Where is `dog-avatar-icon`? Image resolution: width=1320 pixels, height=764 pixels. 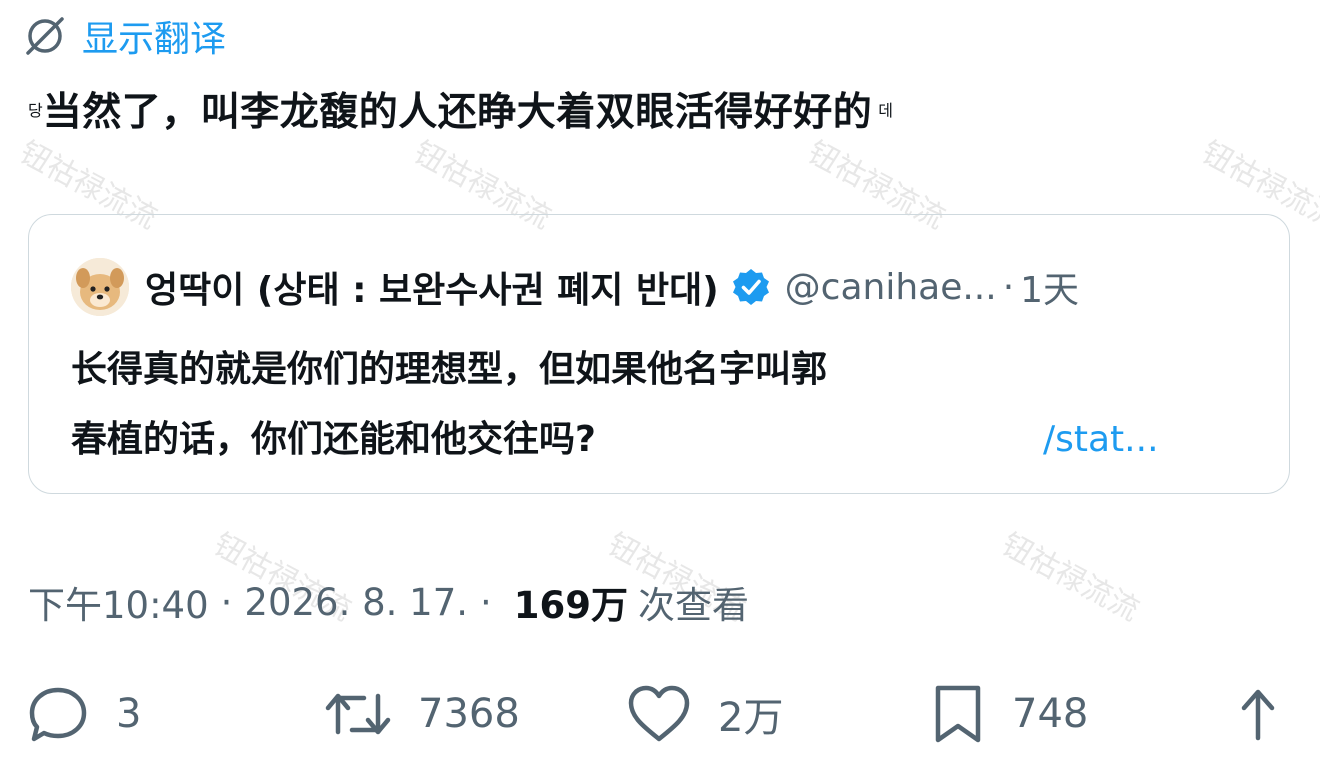
dog-avatar-icon is located at coordinates (100, 287).